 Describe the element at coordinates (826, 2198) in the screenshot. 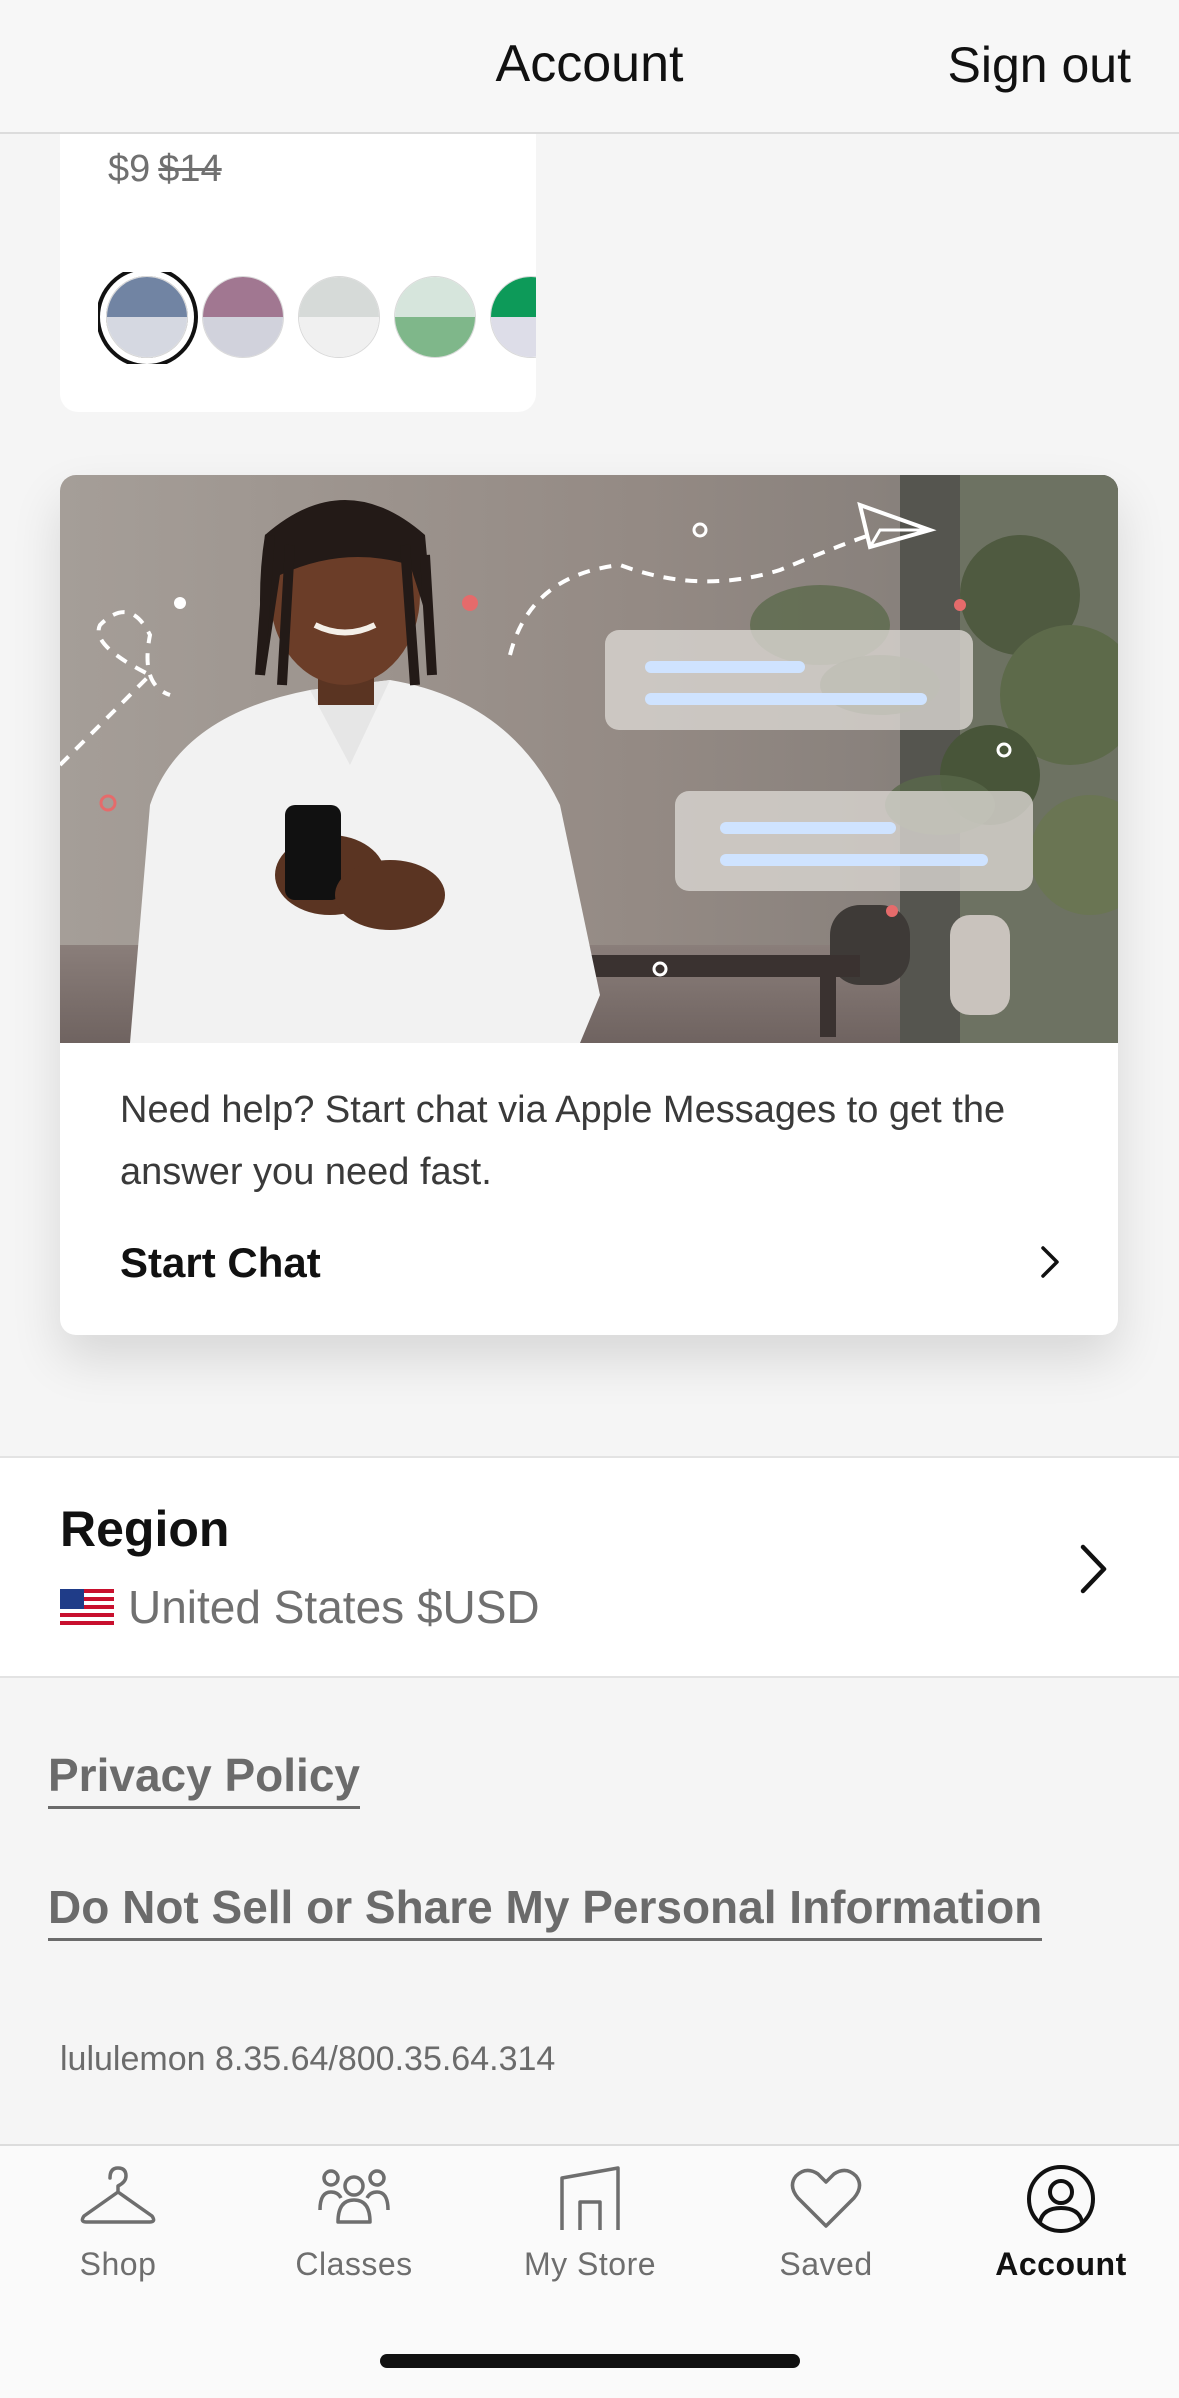

I see `heart-icon` at that location.